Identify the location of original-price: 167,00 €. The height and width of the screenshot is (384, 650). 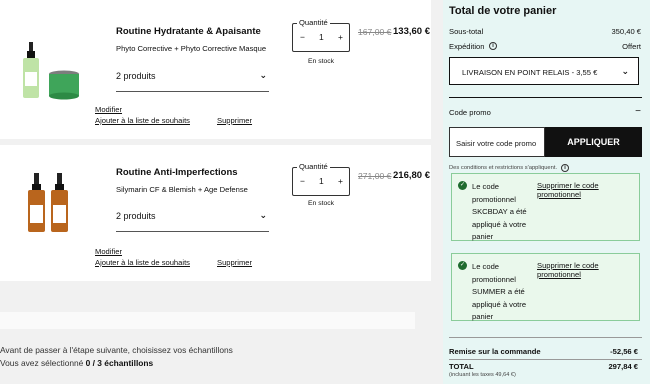
(375, 32).